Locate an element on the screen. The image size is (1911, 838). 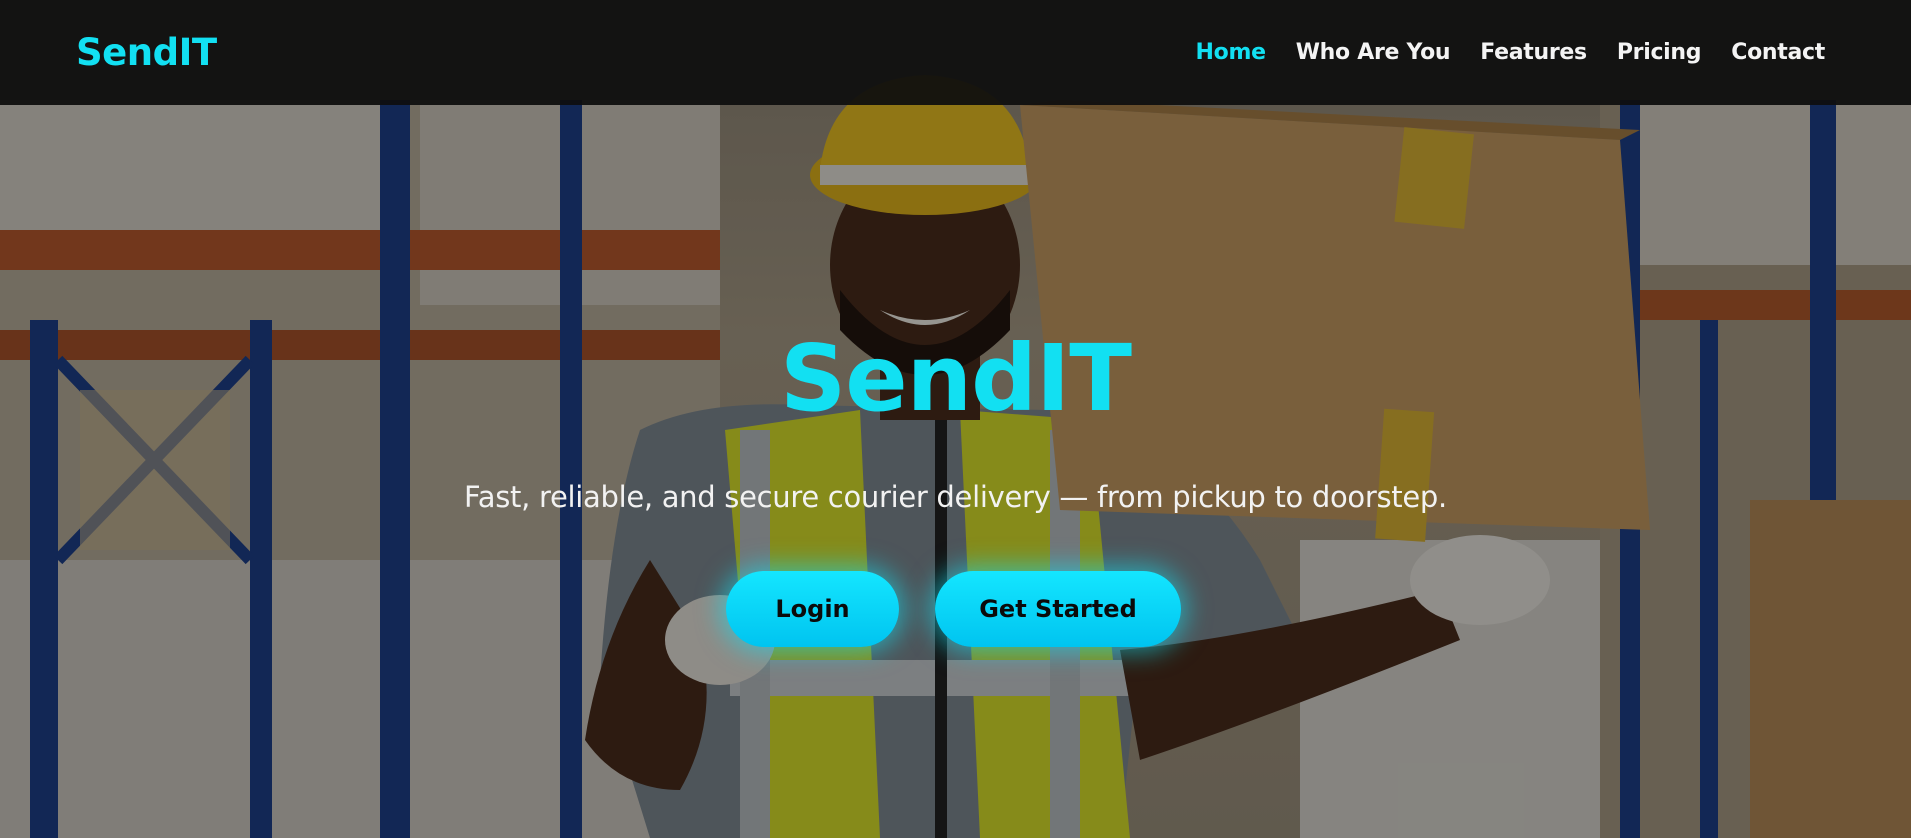
hero-cta-row: Login Get Started is located at coordinates (955, 609).